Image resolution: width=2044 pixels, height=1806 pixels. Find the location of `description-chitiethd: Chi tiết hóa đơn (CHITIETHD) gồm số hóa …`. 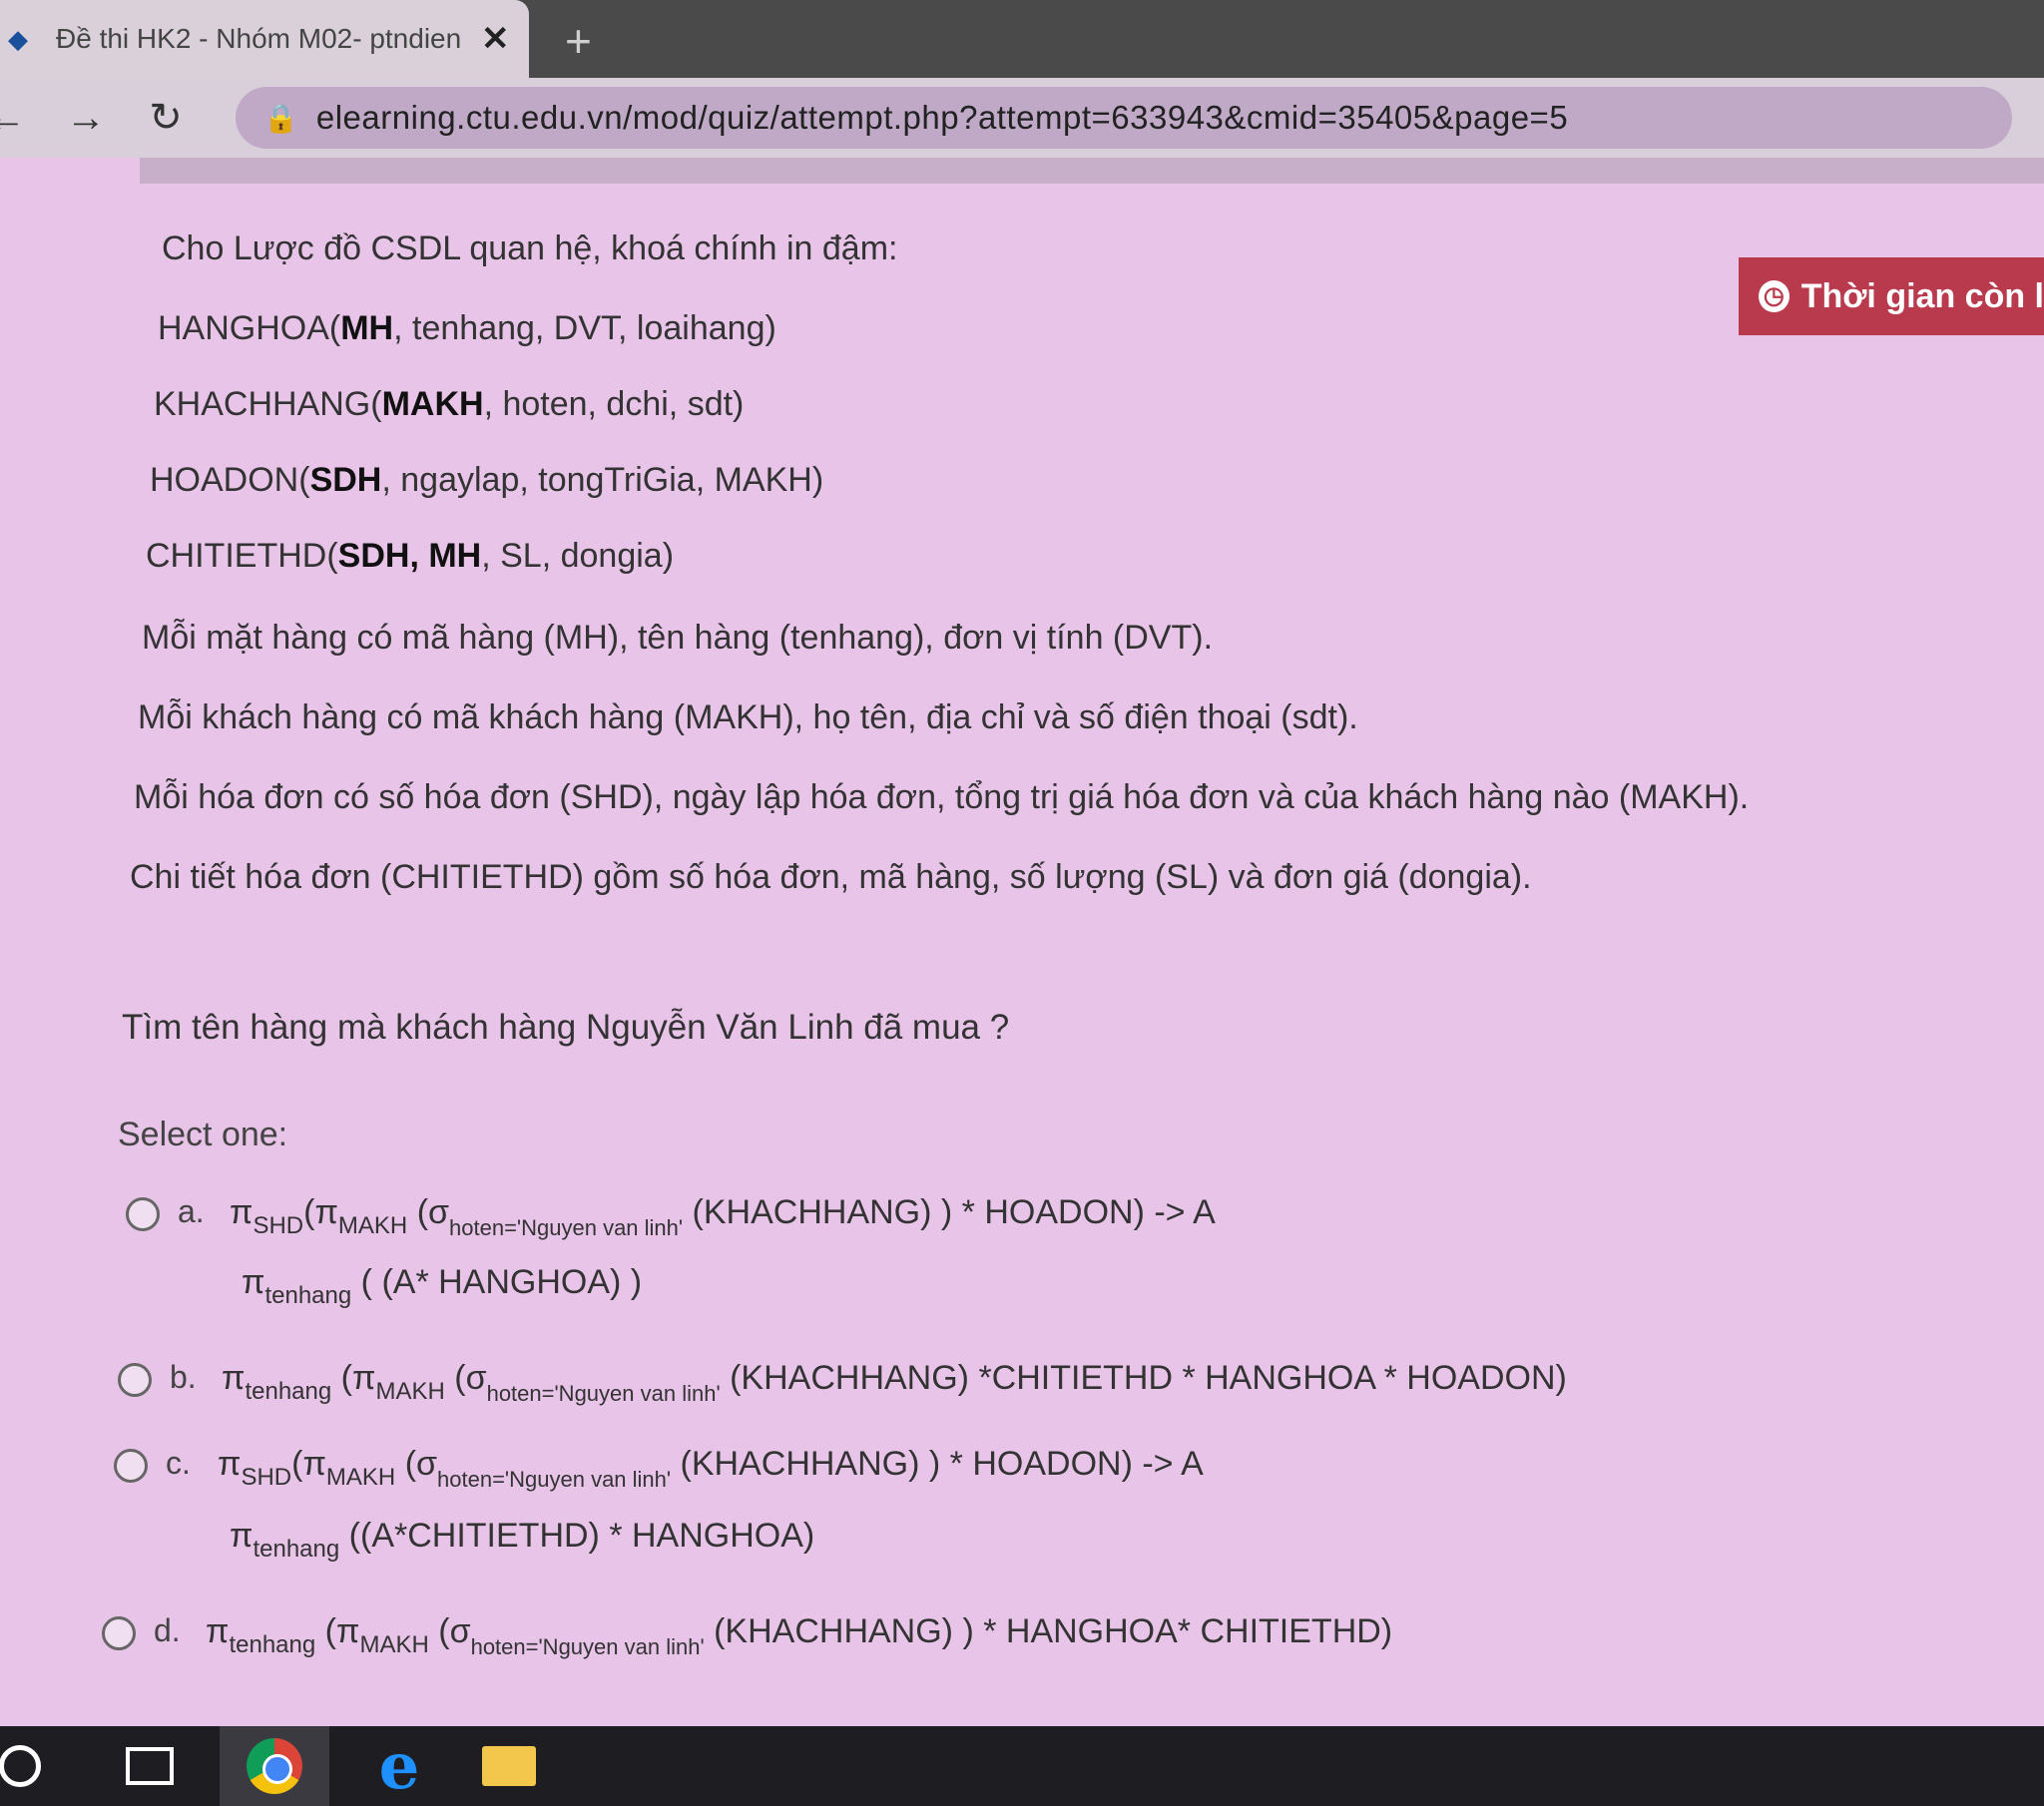

description-chitiethd: Chi tiết hóa đơn (CHITIETHD) gồm số hóa … is located at coordinates (831, 877).